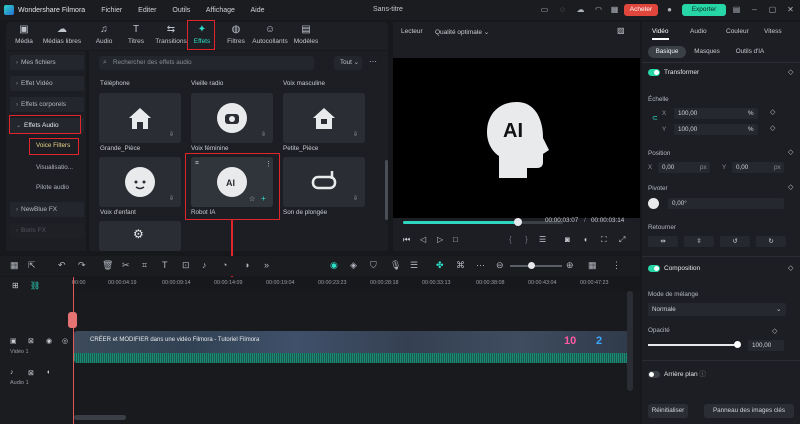 Image resolution: width=800 pixels, height=424 pixels. Describe the element at coordinates (510, 239) in the screenshot. I see `mark-in-icon: {` at that location.